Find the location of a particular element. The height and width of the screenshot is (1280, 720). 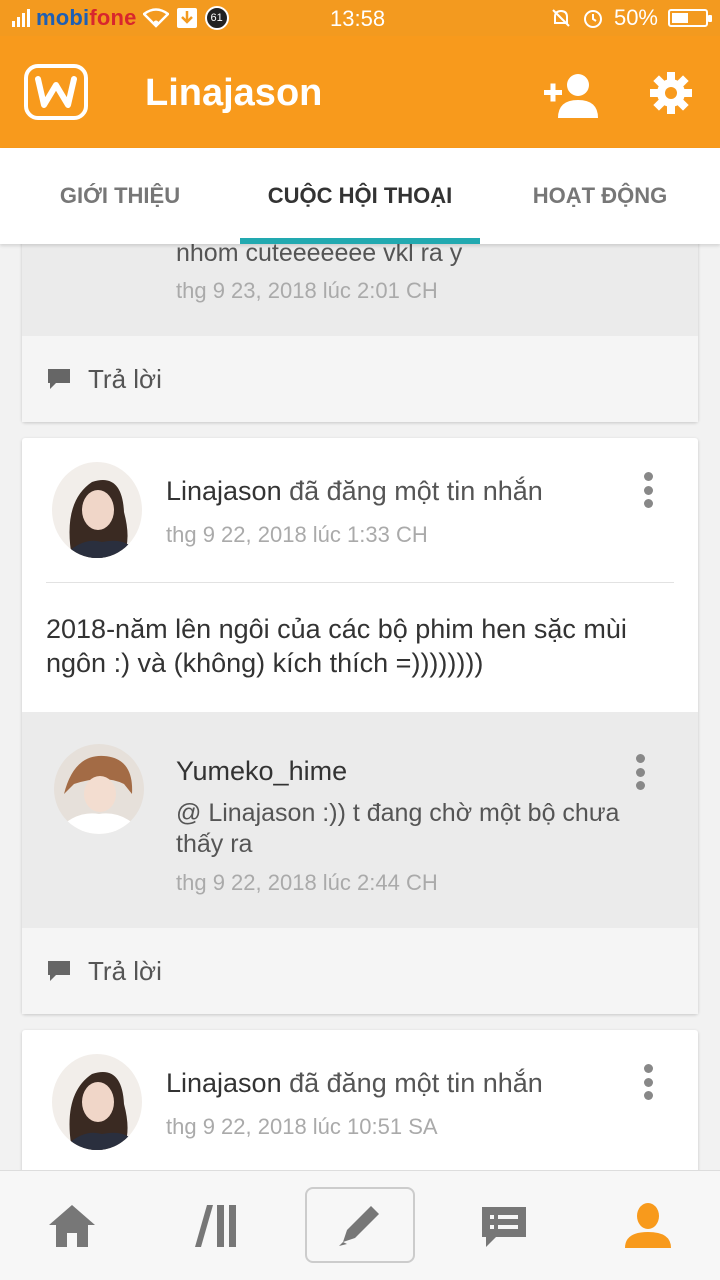

comment-text: thấy ra is located at coordinates (214, 844).